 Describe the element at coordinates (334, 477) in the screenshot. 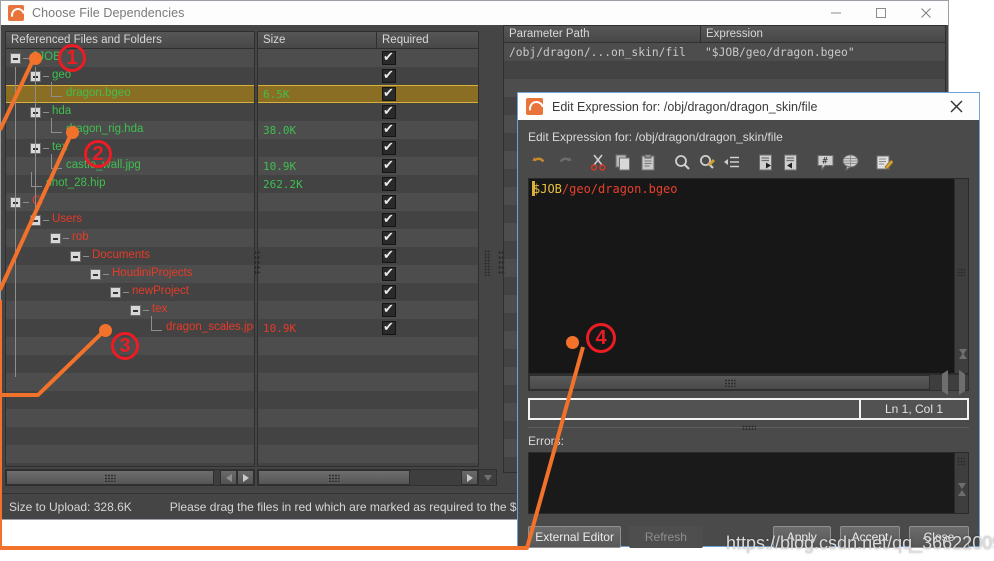

I see `size-hscroll-thumb` at that location.